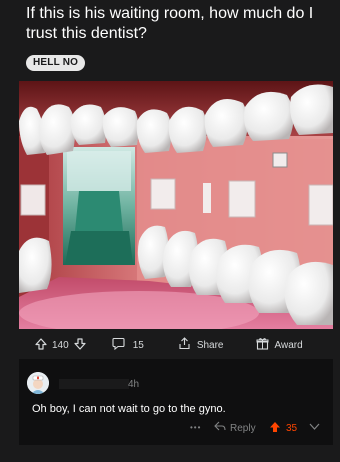 Image resolution: width=340 pixels, height=462 pixels. I want to click on award-icon, so click(262, 345).